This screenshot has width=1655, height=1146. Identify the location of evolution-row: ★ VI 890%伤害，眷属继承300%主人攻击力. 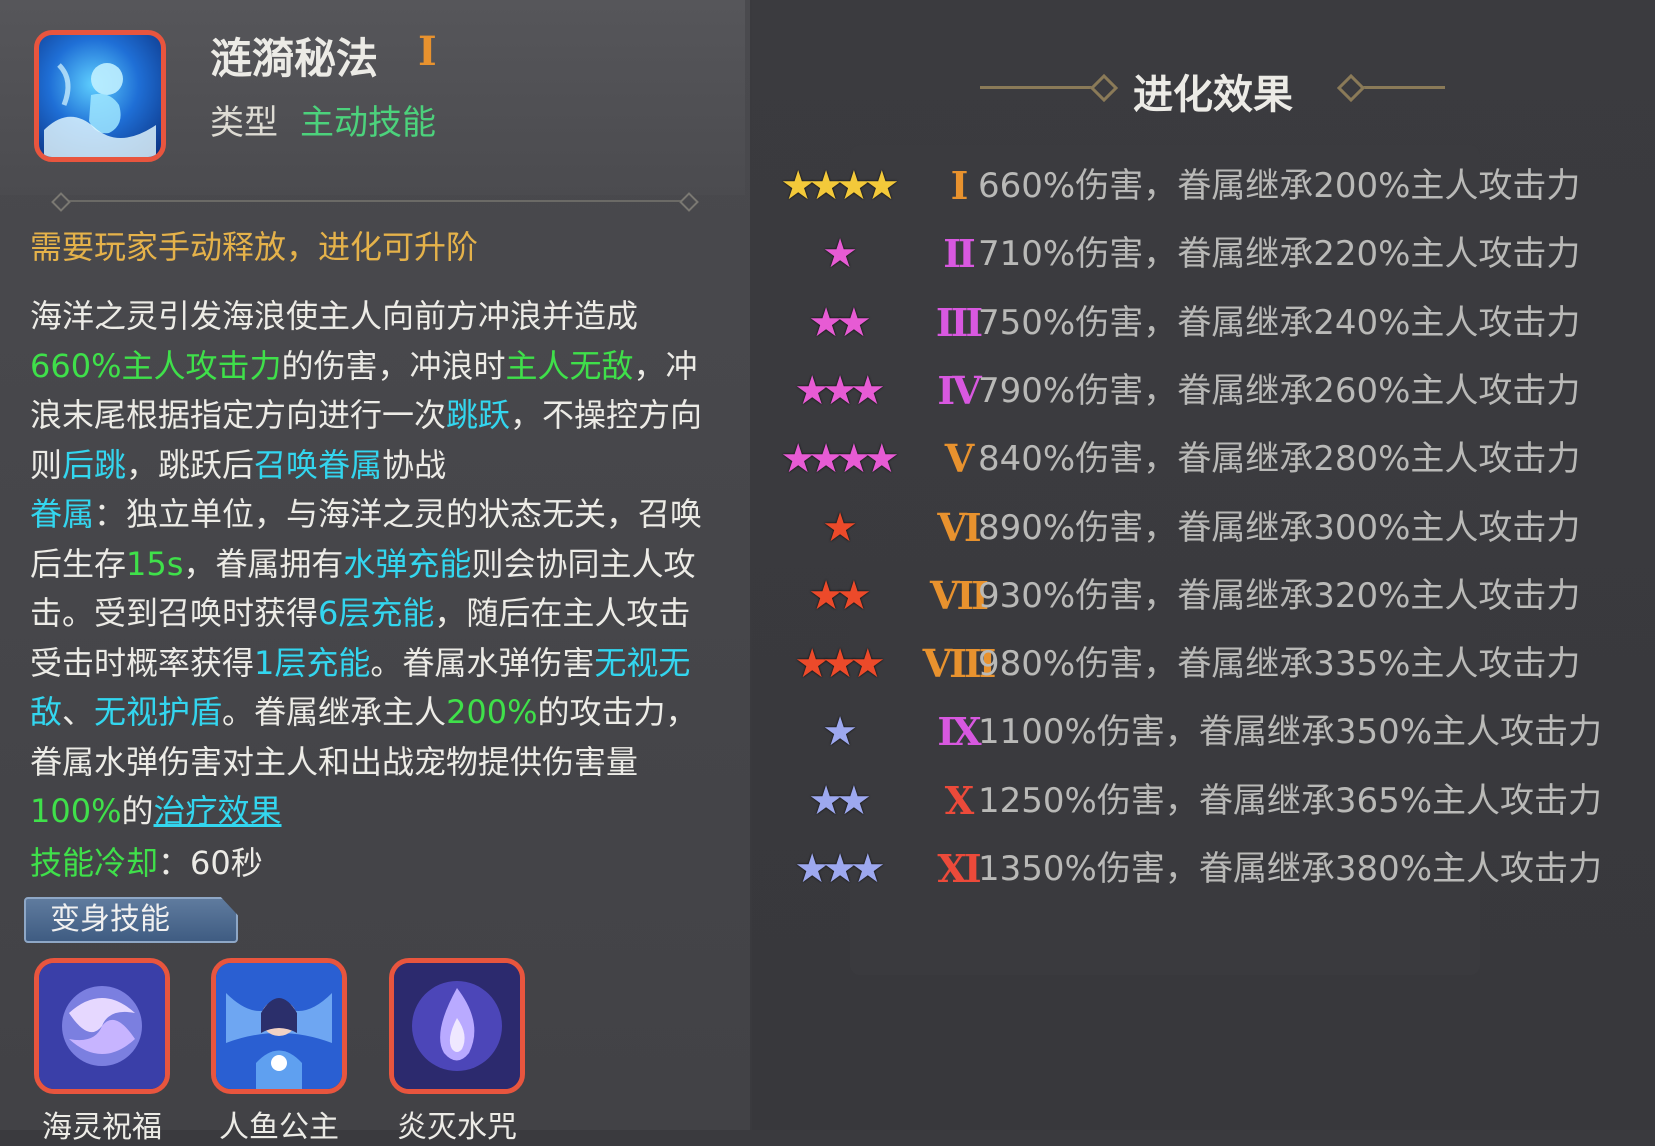
(1210, 528).